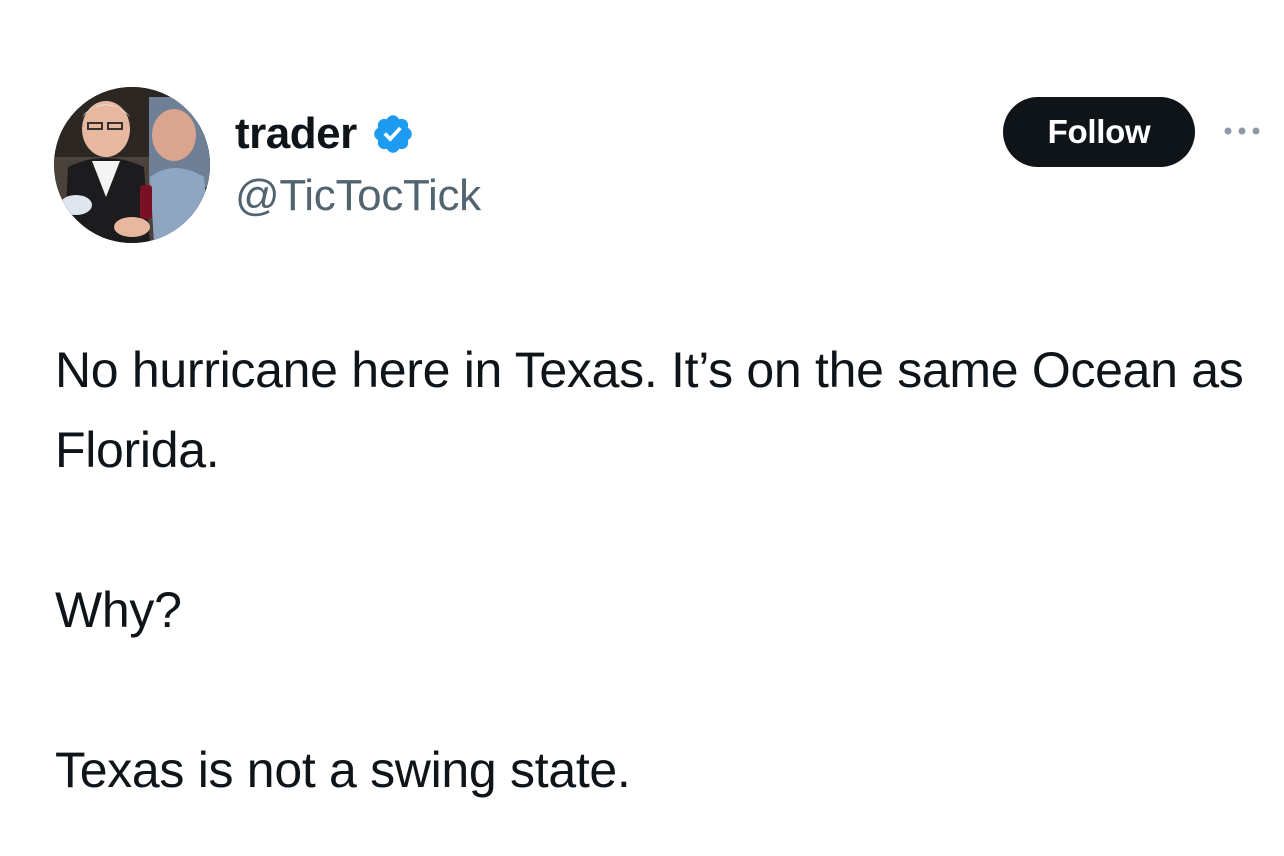 Image resolution: width=1284 pixels, height=856 pixels. I want to click on author-name-row: trader, so click(325, 134).